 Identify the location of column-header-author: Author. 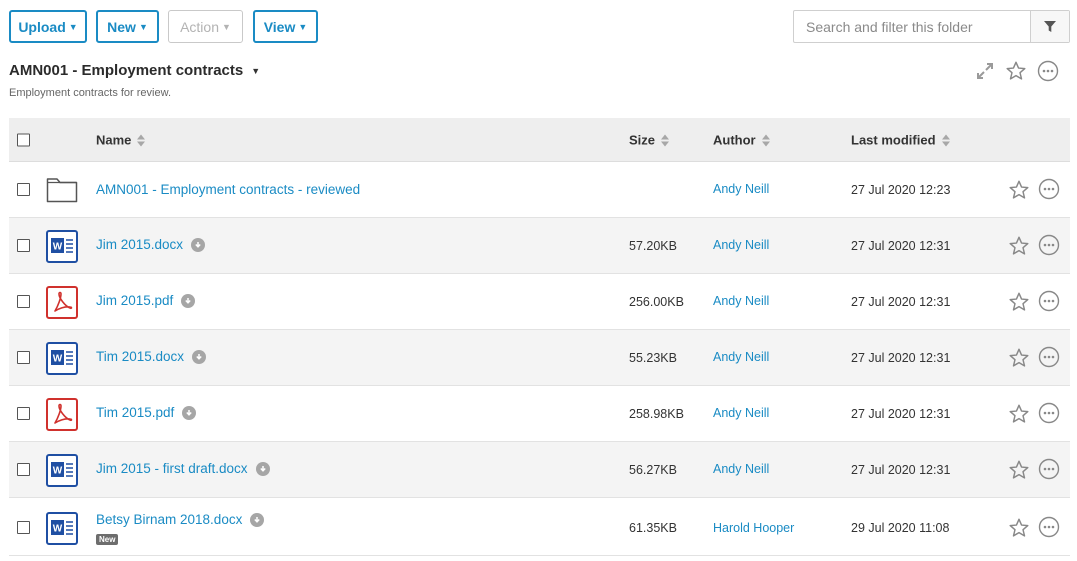
(741, 139).